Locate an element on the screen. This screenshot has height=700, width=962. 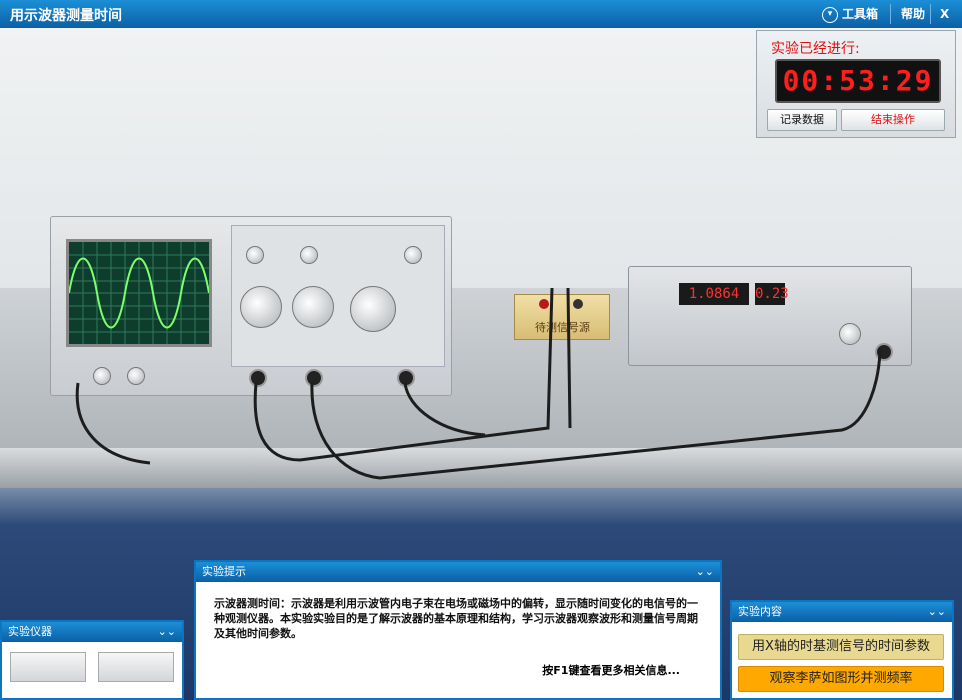
chevron-down-icon: ▾ is located at coordinates (830, 14).